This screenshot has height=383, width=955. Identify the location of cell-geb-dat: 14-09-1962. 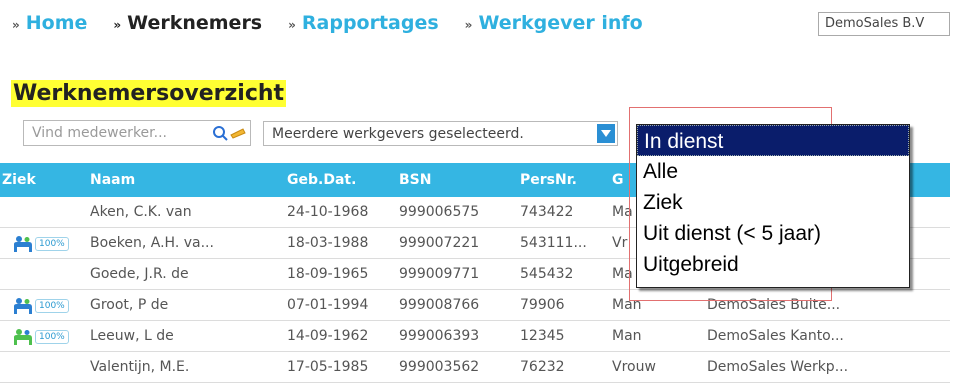
(328, 336).